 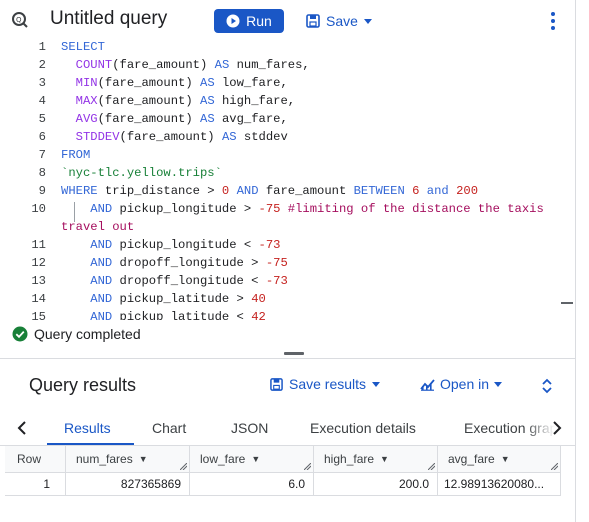 I want to click on code-line: MAX(fare_amount) AS high_fare,, so click(x=185, y=101).